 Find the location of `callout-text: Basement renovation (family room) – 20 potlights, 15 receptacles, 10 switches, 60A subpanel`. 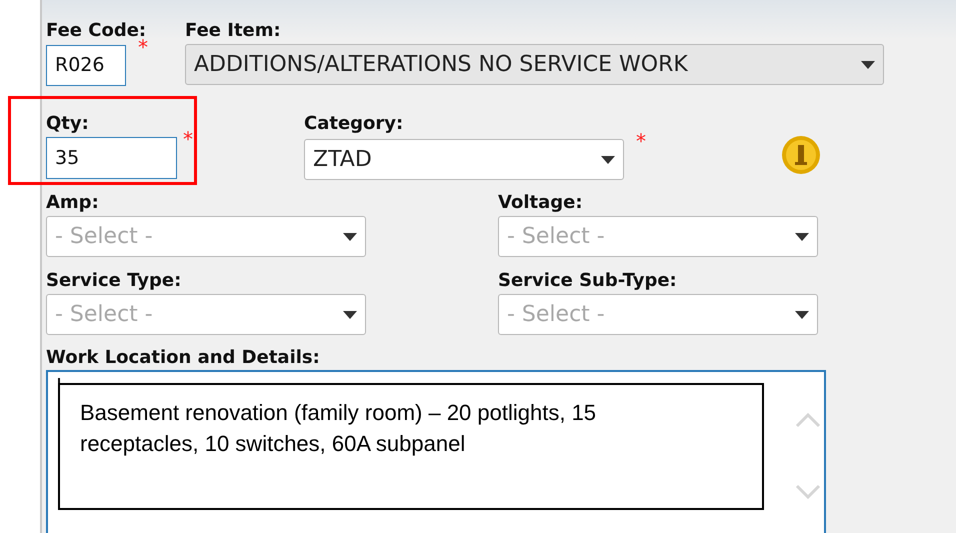

callout-text: Basement renovation (family room) – 20 potlights, 15 receptacles, 10 switches, 60A subpanel is located at coordinates (339, 428).